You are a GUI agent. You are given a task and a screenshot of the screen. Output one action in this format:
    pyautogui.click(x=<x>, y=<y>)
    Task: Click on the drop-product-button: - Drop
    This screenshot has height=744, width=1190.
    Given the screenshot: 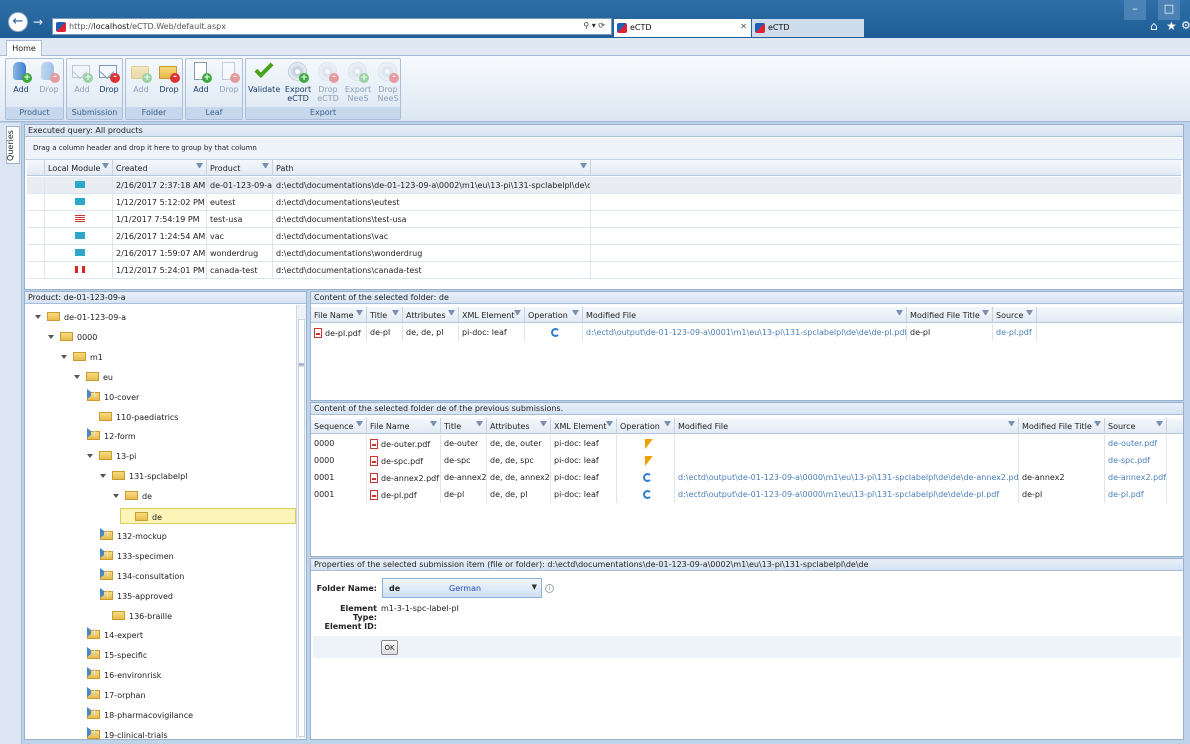 What is the action you would take?
    pyautogui.click(x=49, y=77)
    